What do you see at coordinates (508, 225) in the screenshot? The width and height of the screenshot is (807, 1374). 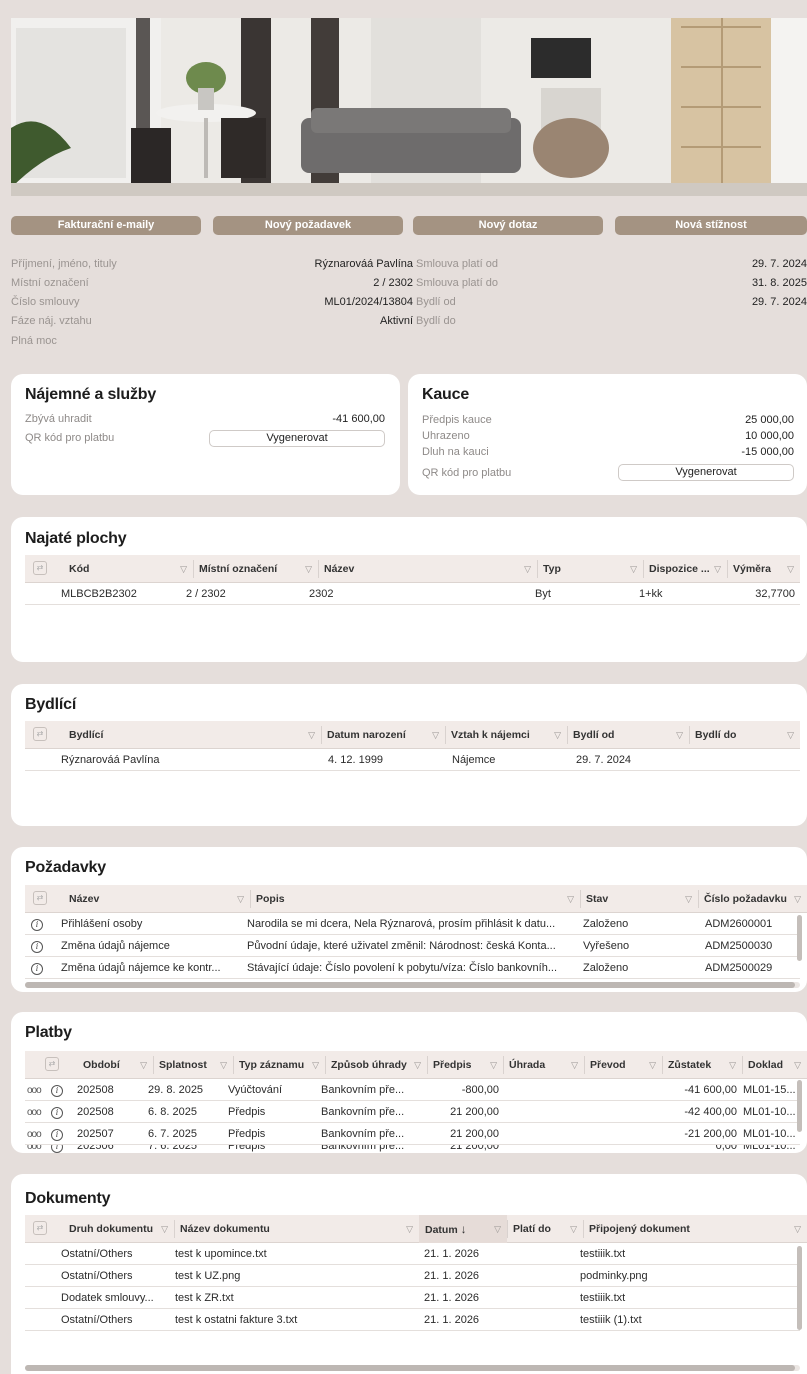 I see `new-query-button: Nový dotaz` at bounding box center [508, 225].